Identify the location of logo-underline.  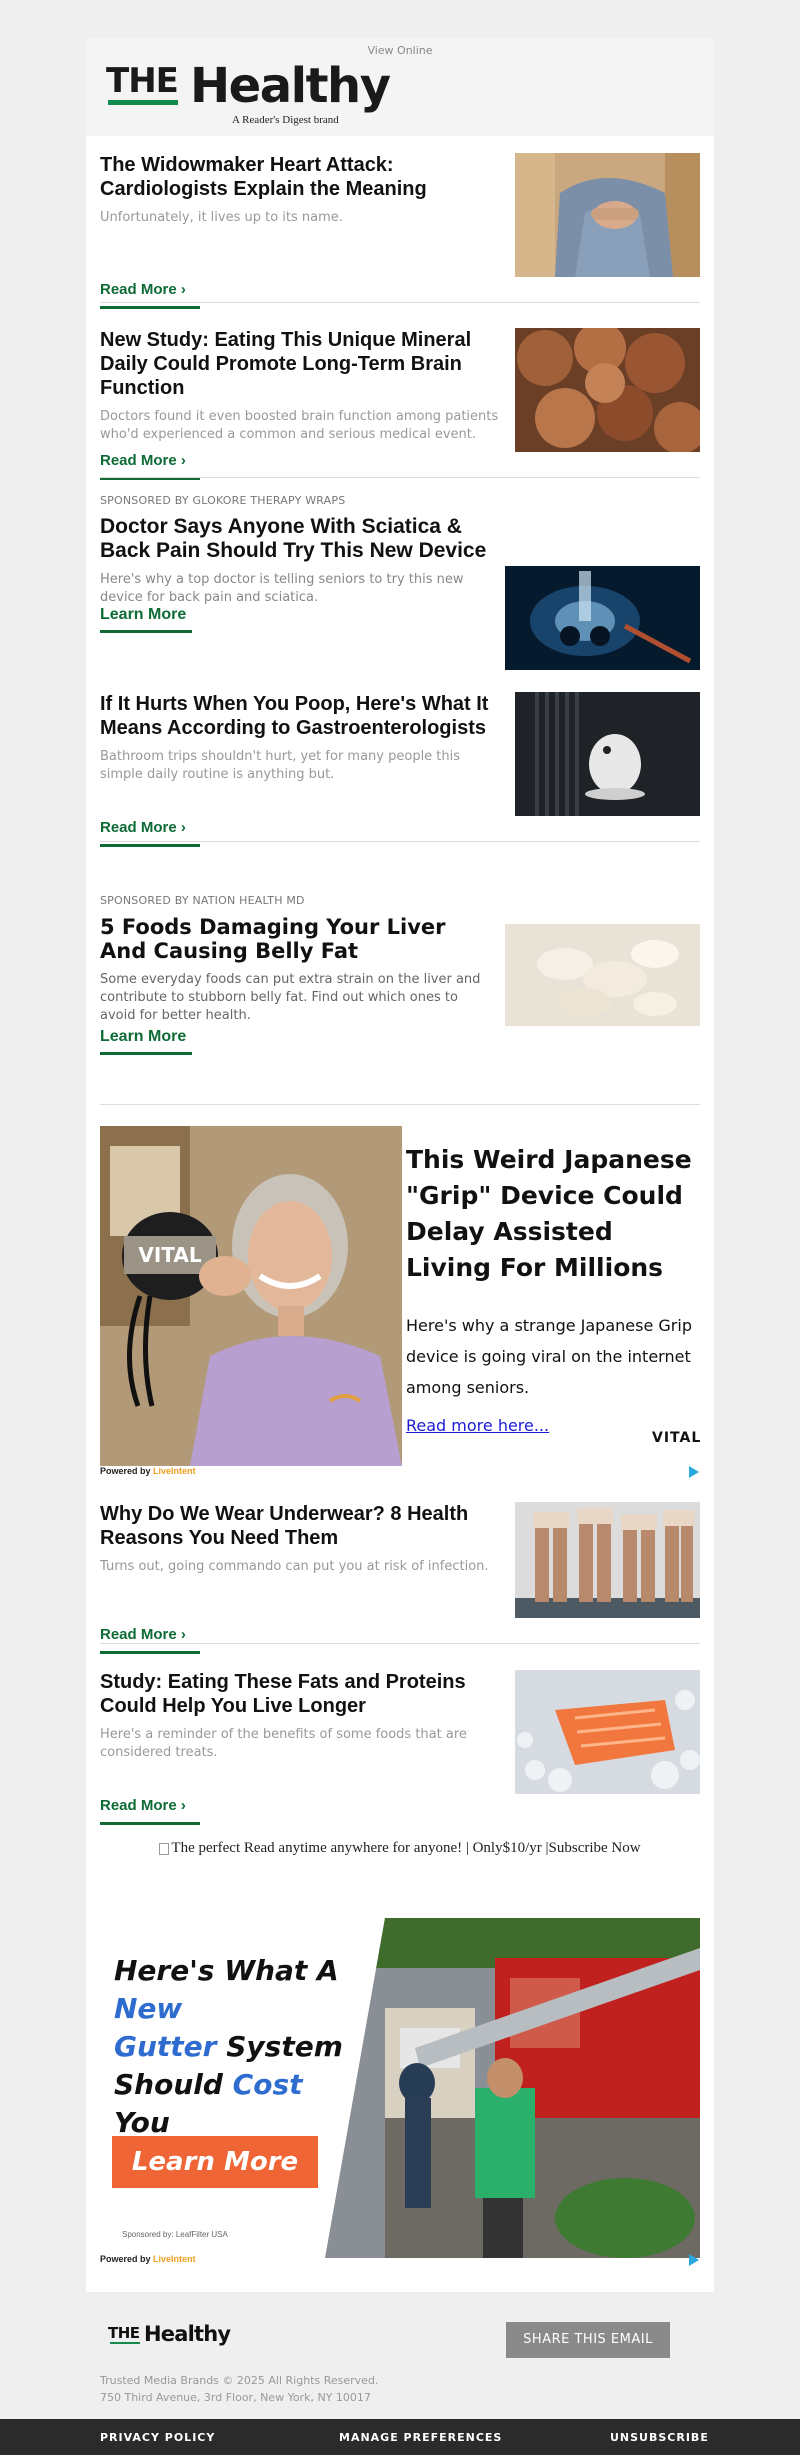
(143, 102).